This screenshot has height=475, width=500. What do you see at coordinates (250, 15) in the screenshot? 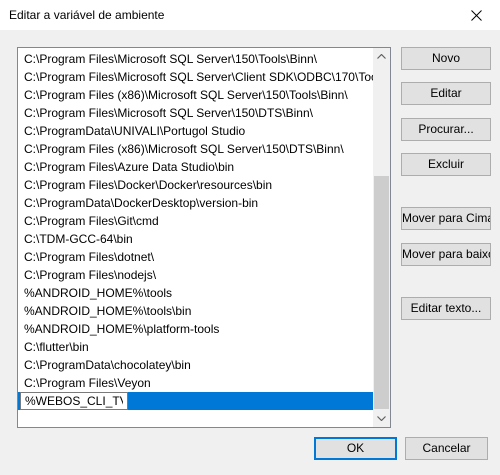
I see `title-bar: Editar a variável de ambiente` at bounding box center [250, 15].